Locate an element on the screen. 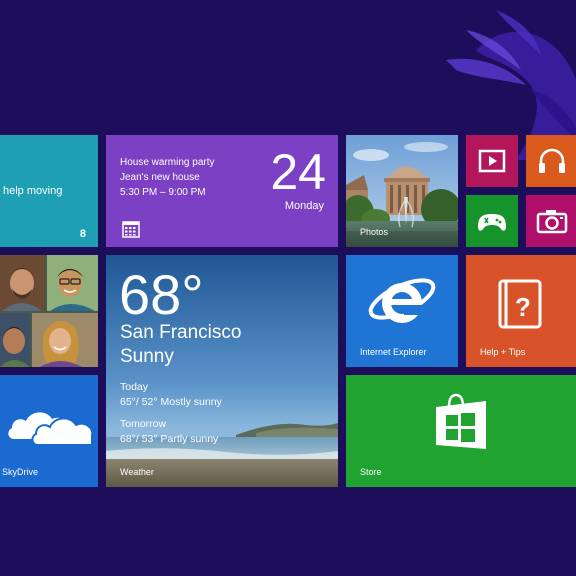  weather-temperature: 68° is located at coordinates (161, 294).